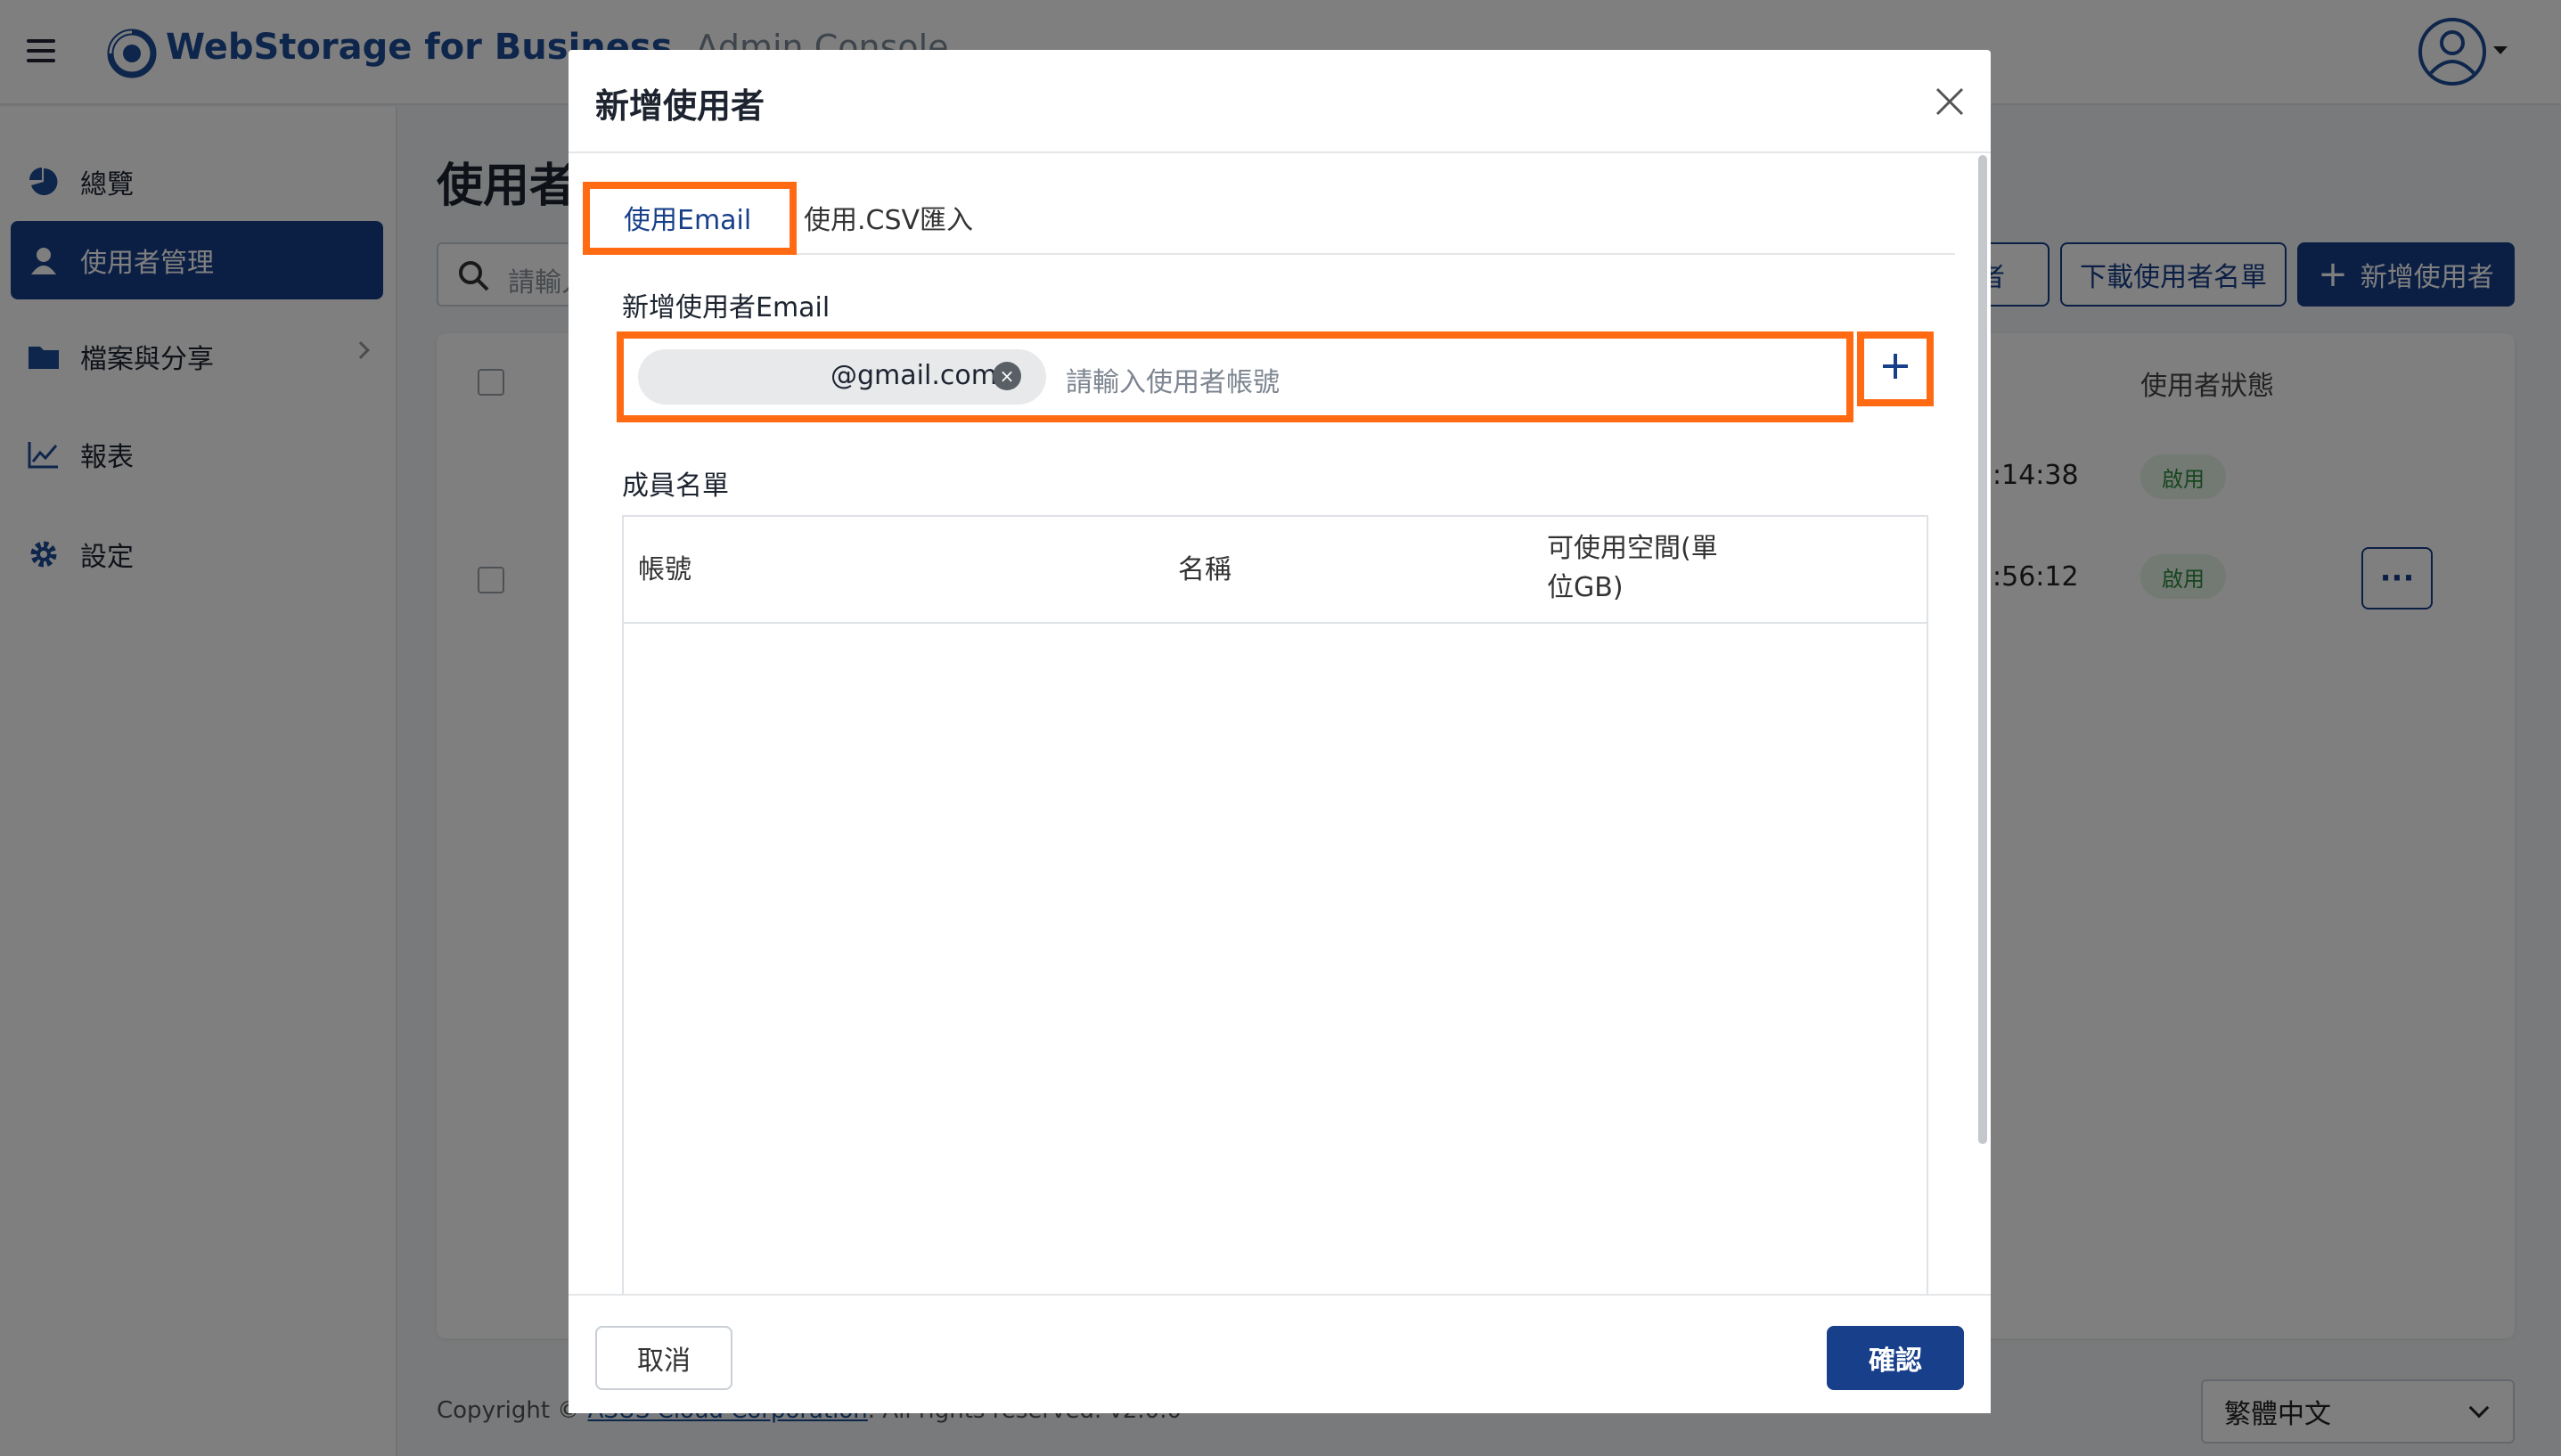 This screenshot has width=2561, height=1456. Describe the element at coordinates (1204, 569) in the screenshot. I see `column-name: 名稱` at that location.